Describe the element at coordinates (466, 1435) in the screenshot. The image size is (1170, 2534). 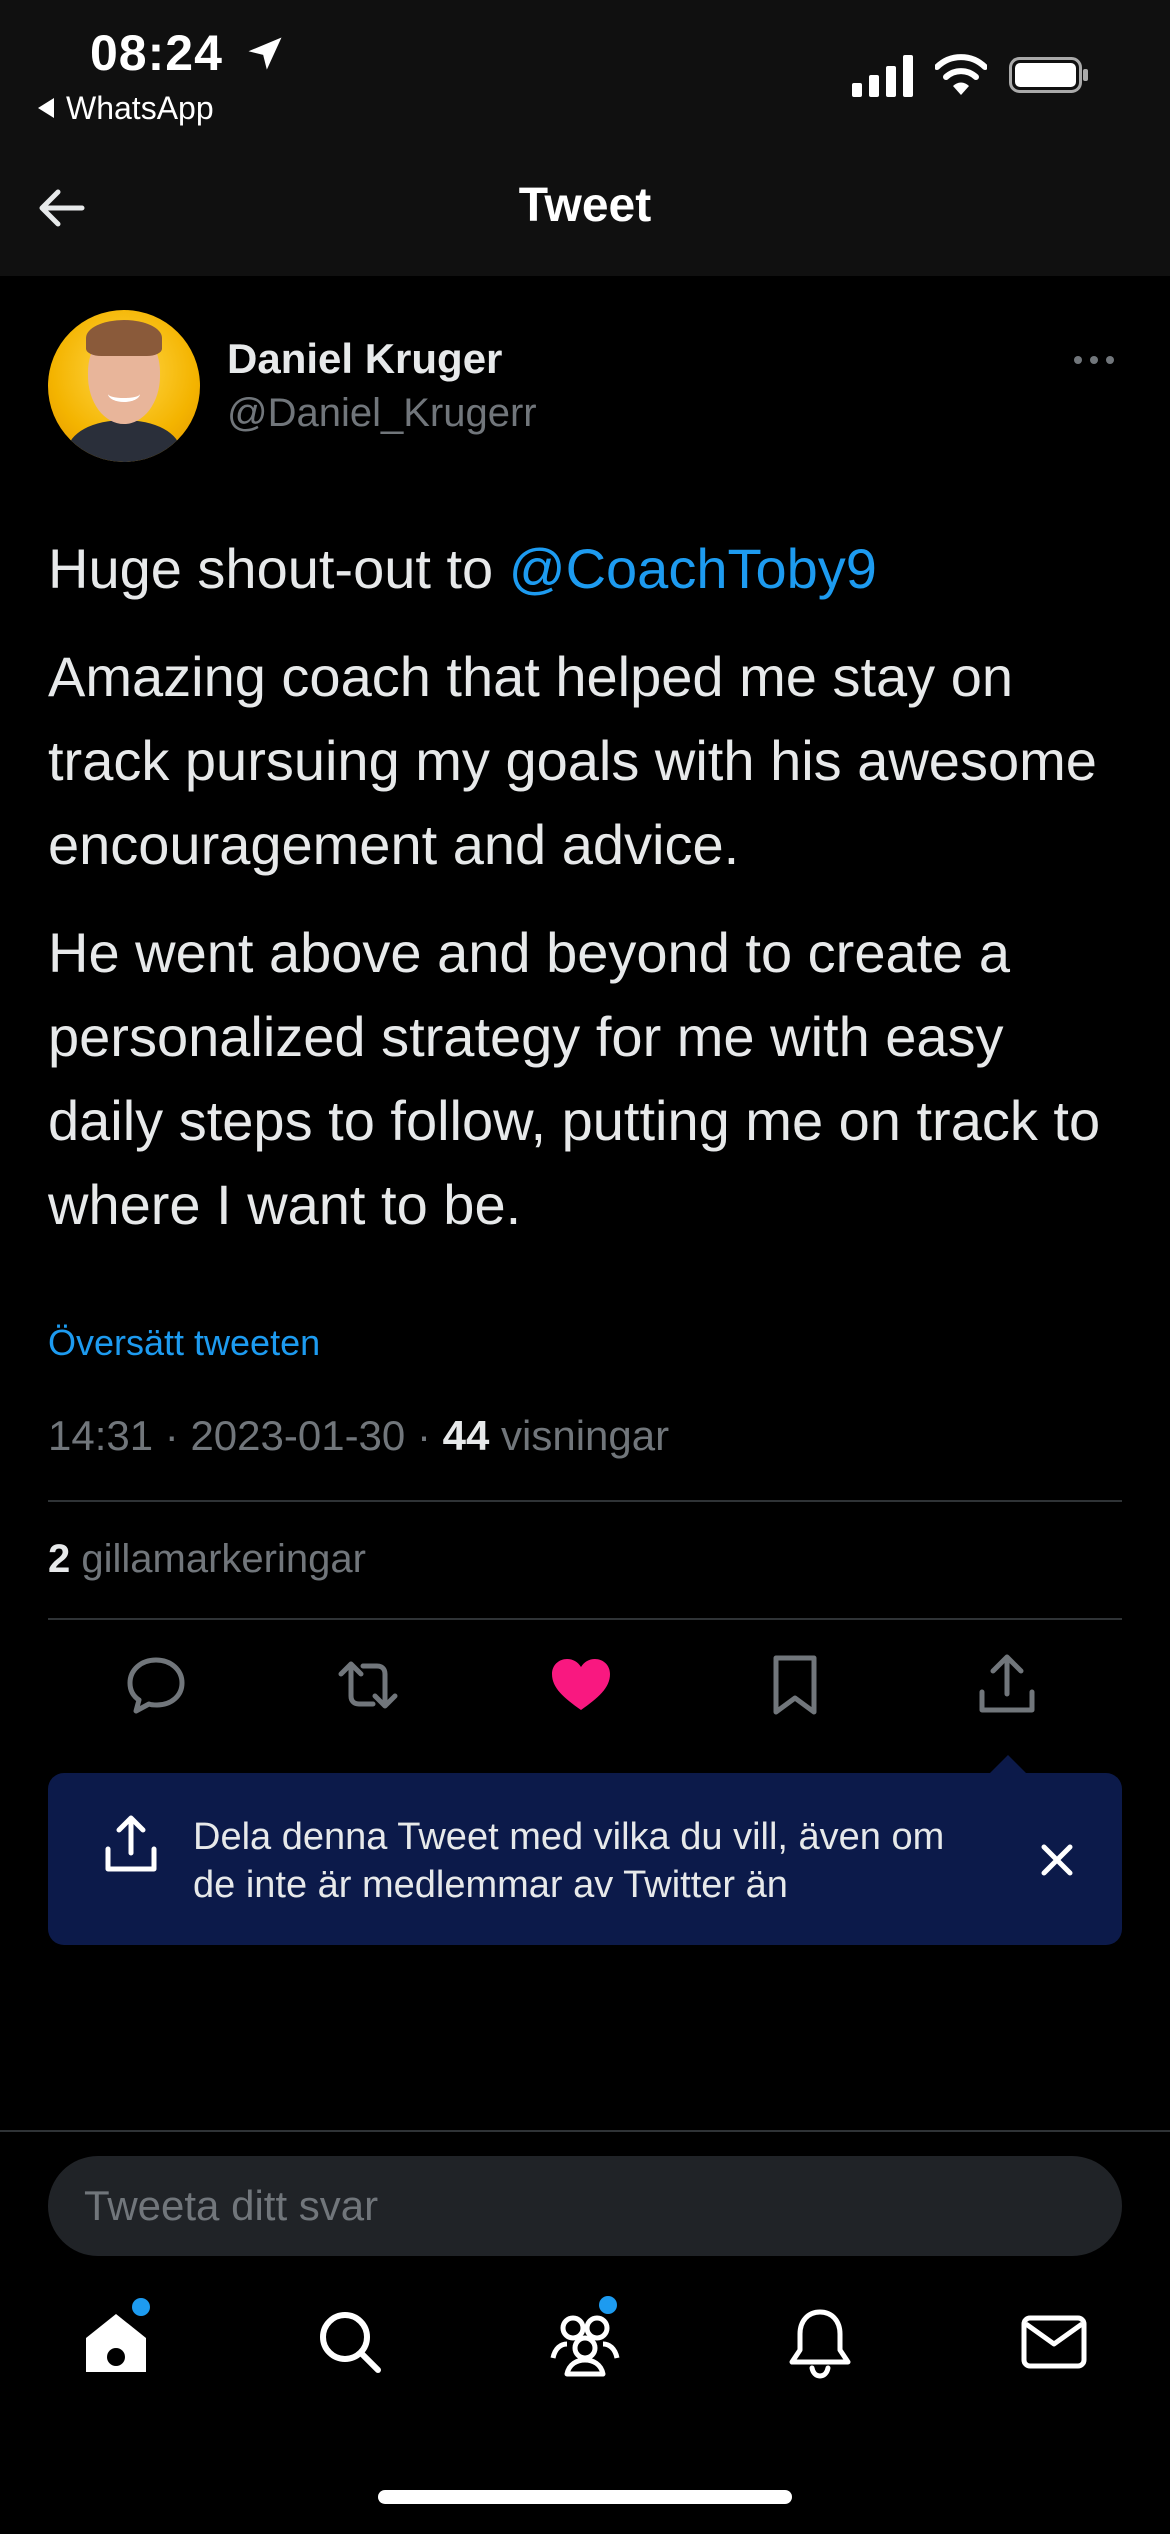
I see `views-count: 44` at that location.